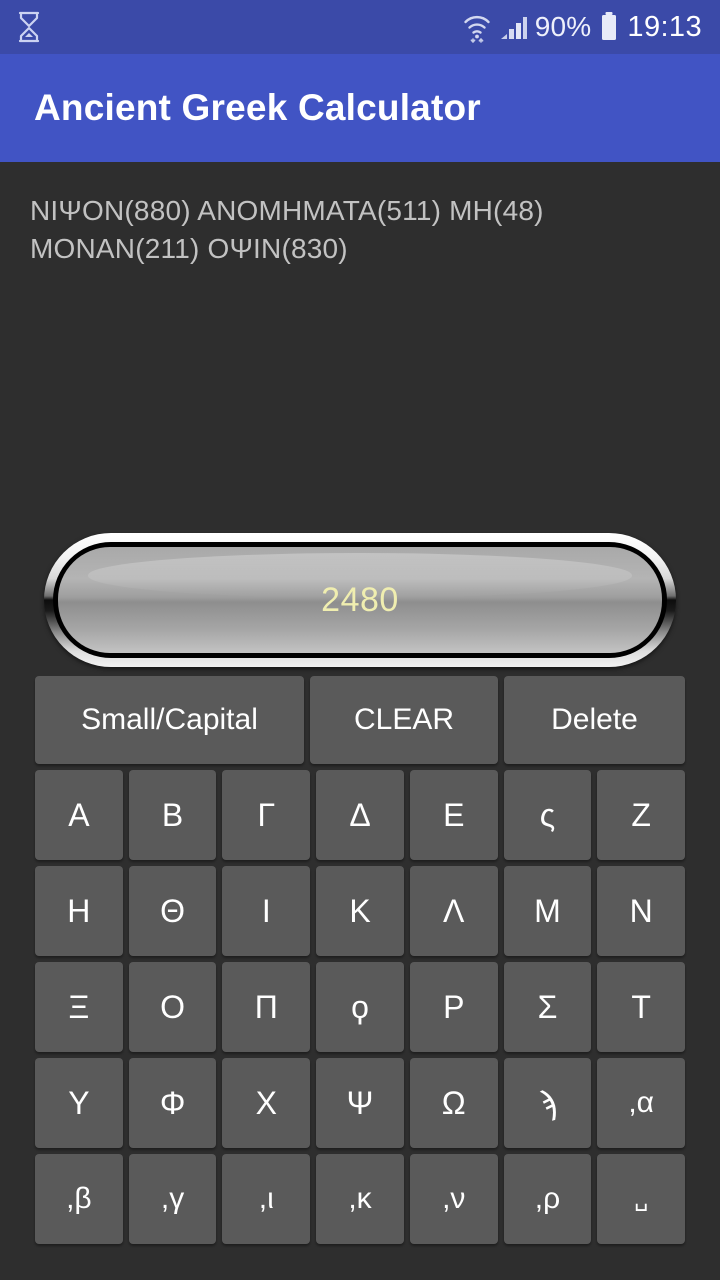 Image resolution: width=720 pixels, height=1280 pixels. What do you see at coordinates (172, 911) in the screenshot?
I see `key-theta: Θ` at bounding box center [172, 911].